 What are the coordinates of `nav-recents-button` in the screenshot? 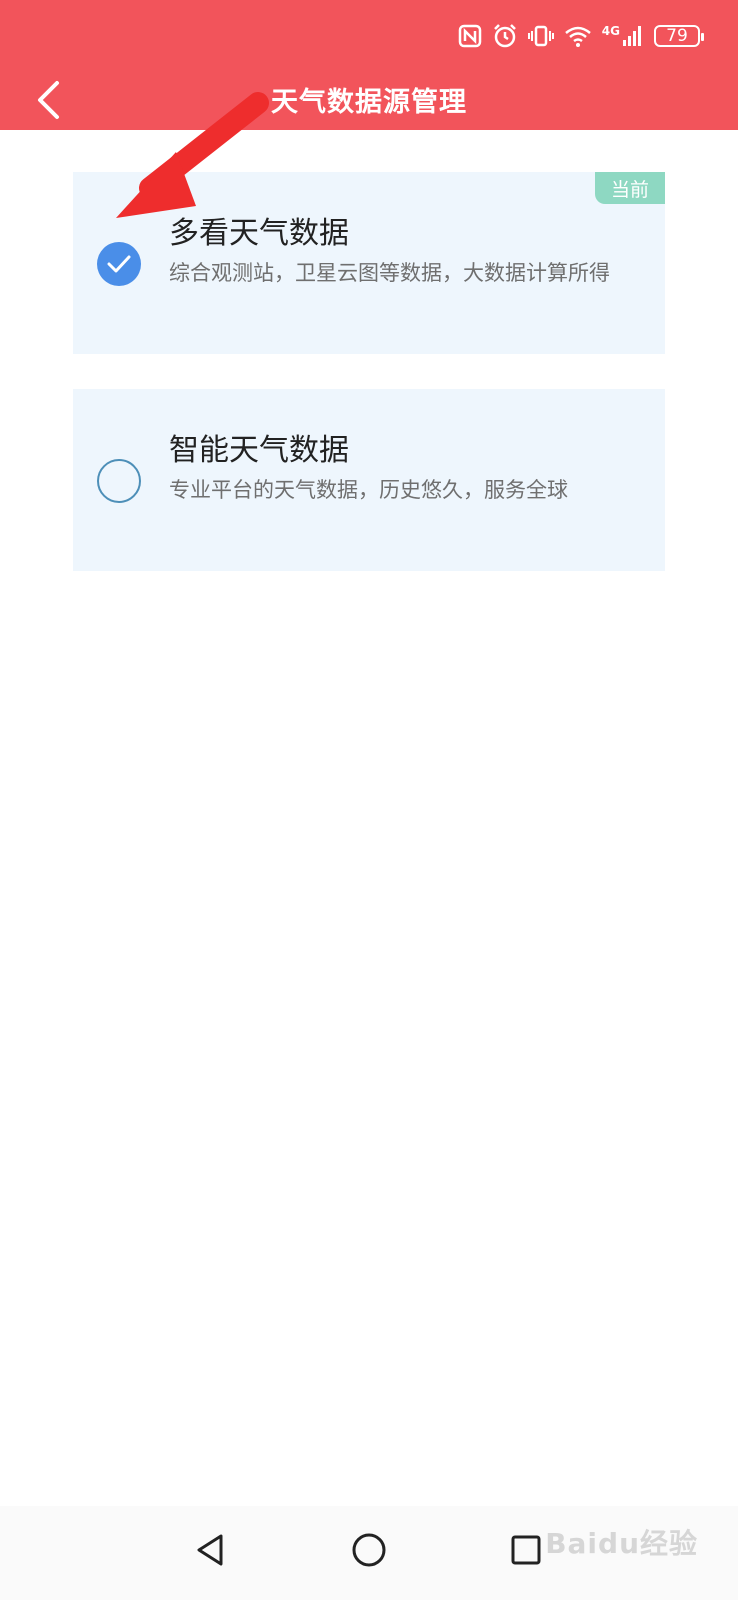 It's located at (526, 1550).